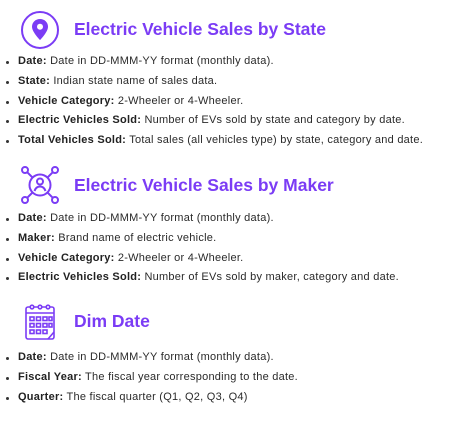  What do you see at coordinates (40, 185) in the screenshot?
I see `user-network-icon` at bounding box center [40, 185].